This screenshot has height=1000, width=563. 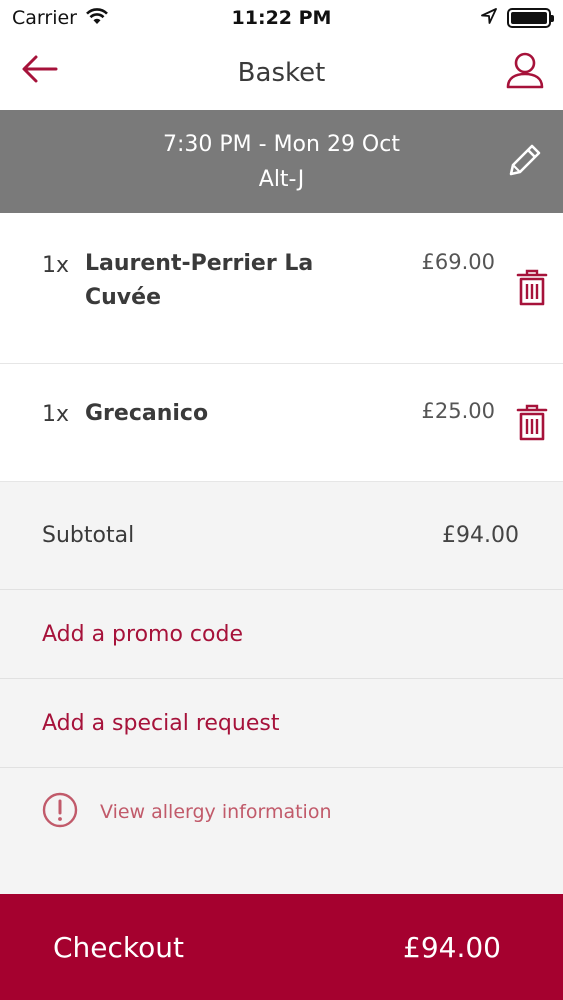 What do you see at coordinates (480, 535) in the screenshot?
I see `subtotal-value: £94.00` at bounding box center [480, 535].